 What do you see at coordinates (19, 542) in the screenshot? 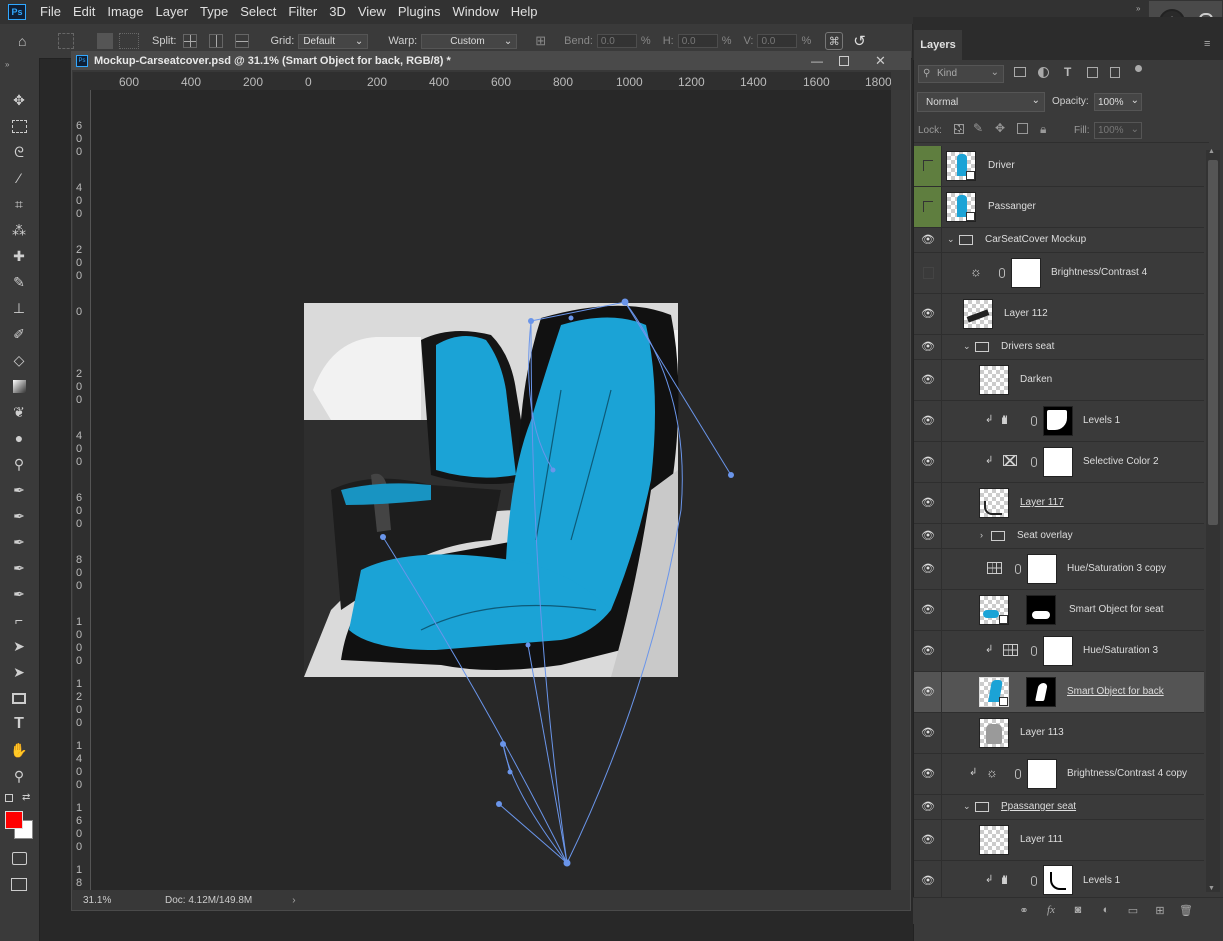
I see `add-anchor-tool-icon: ✒` at bounding box center [19, 542].